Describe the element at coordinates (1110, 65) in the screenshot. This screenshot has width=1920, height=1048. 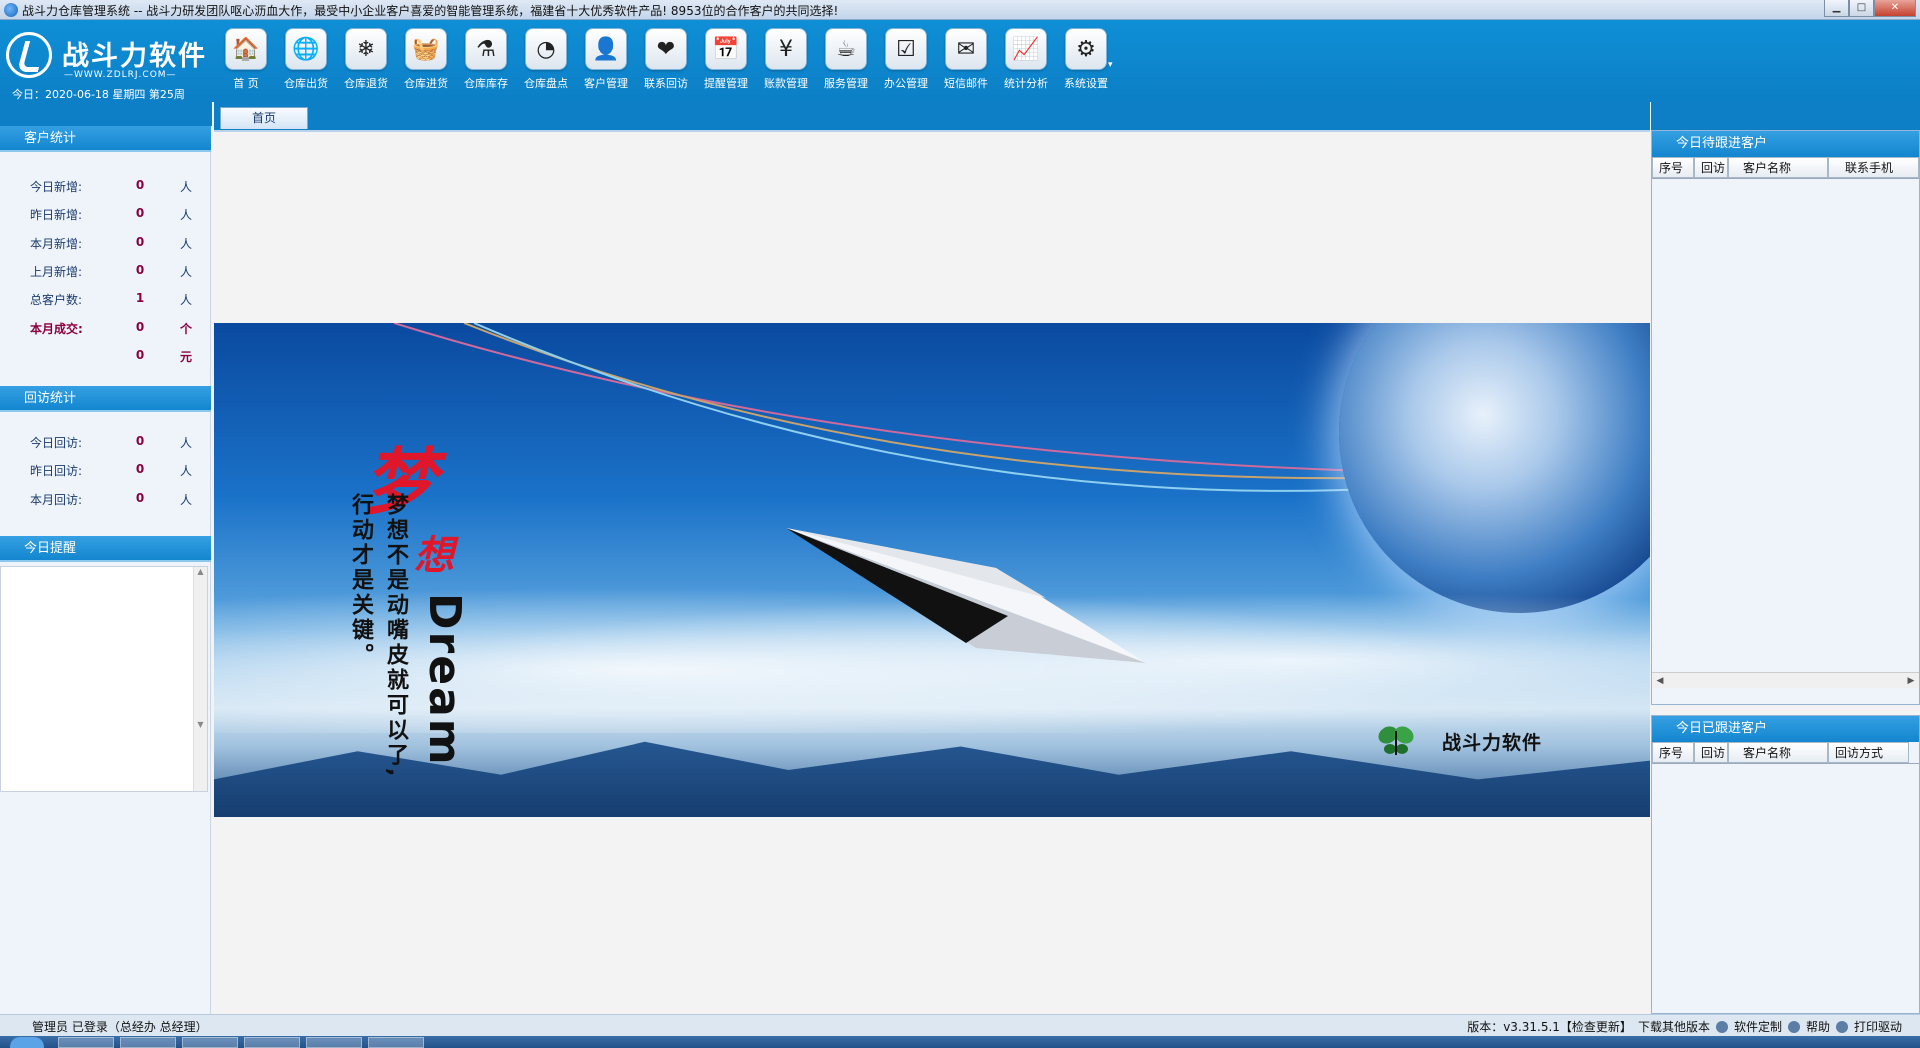
I see `toolbar-more-icon: ▾` at that location.